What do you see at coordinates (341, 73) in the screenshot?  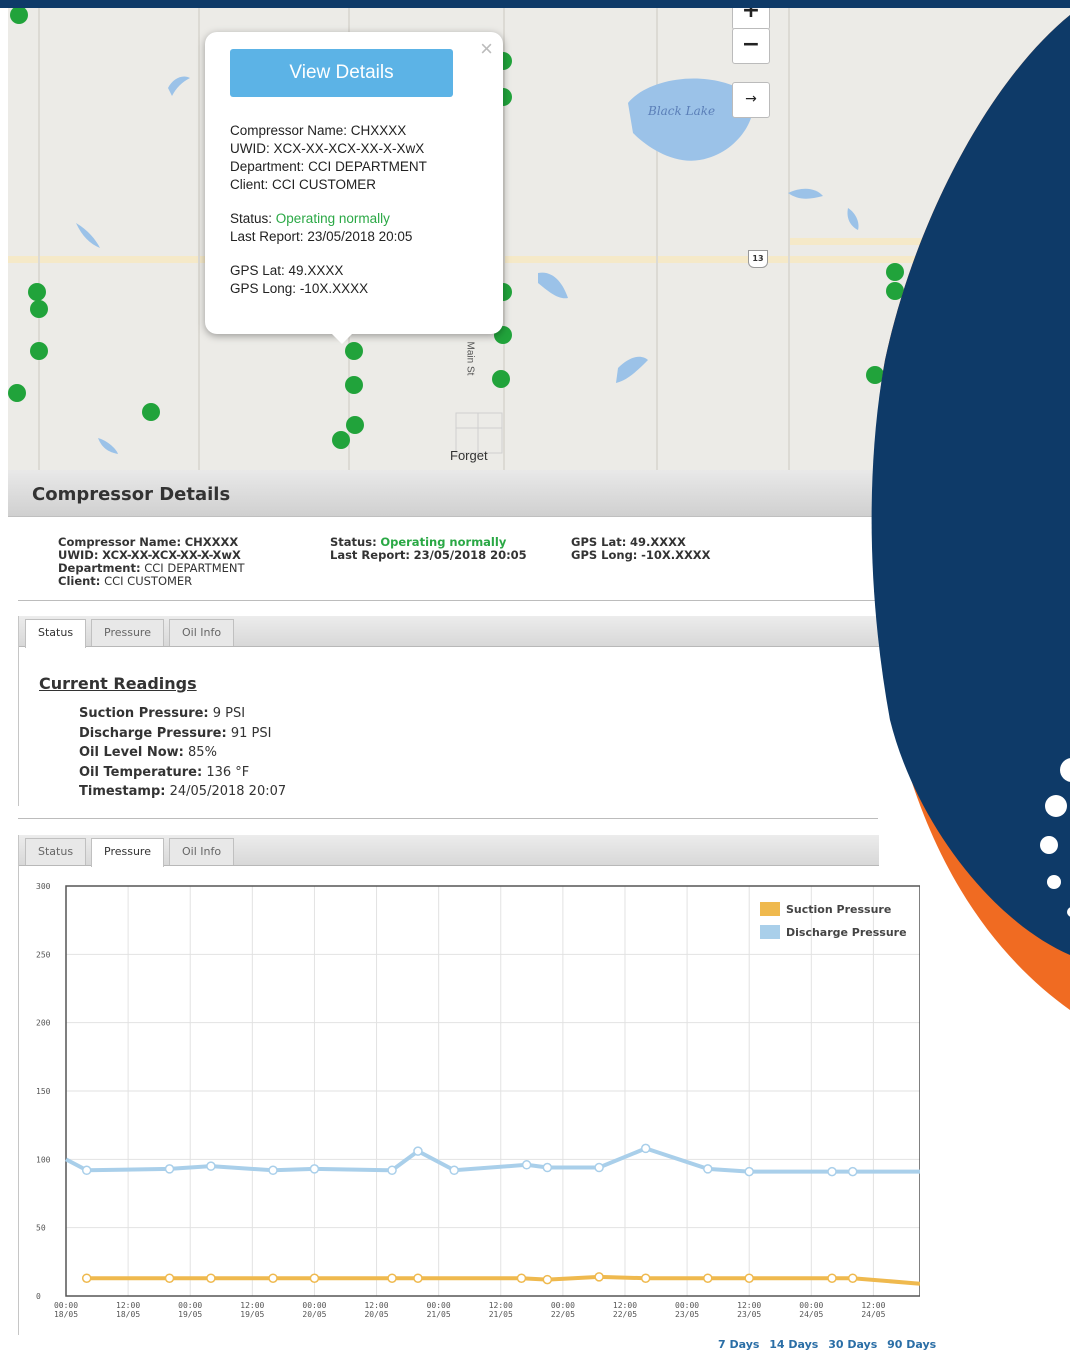 I see `view-details-button: View Details` at bounding box center [341, 73].